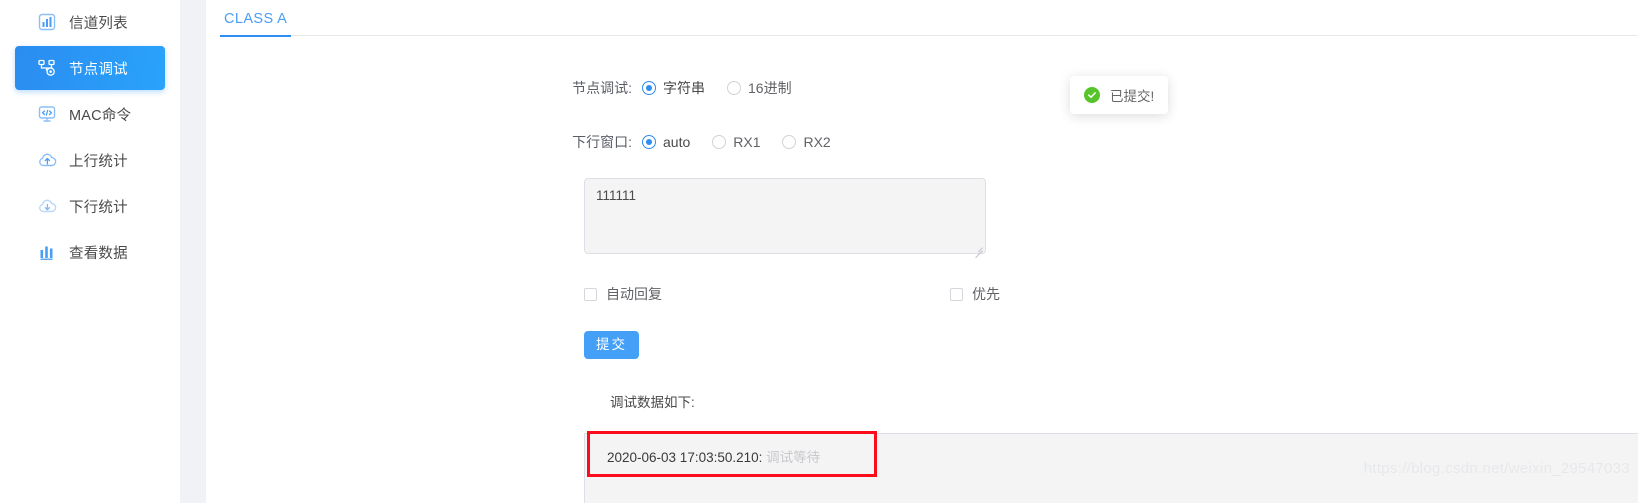 The width and height of the screenshot is (1638, 503). I want to click on node-debug-mode-label: 节点调试:, so click(602, 88).